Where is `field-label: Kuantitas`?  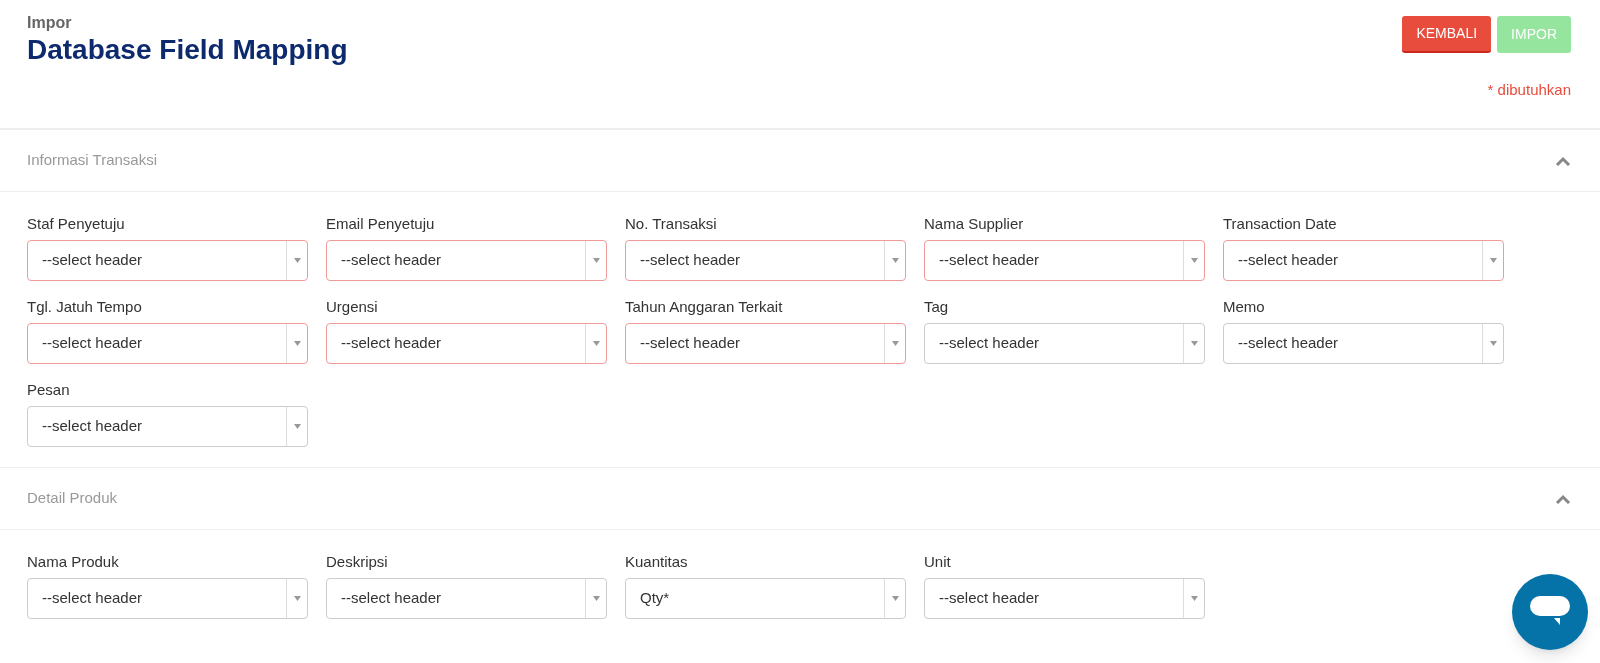 field-label: Kuantitas is located at coordinates (657, 562).